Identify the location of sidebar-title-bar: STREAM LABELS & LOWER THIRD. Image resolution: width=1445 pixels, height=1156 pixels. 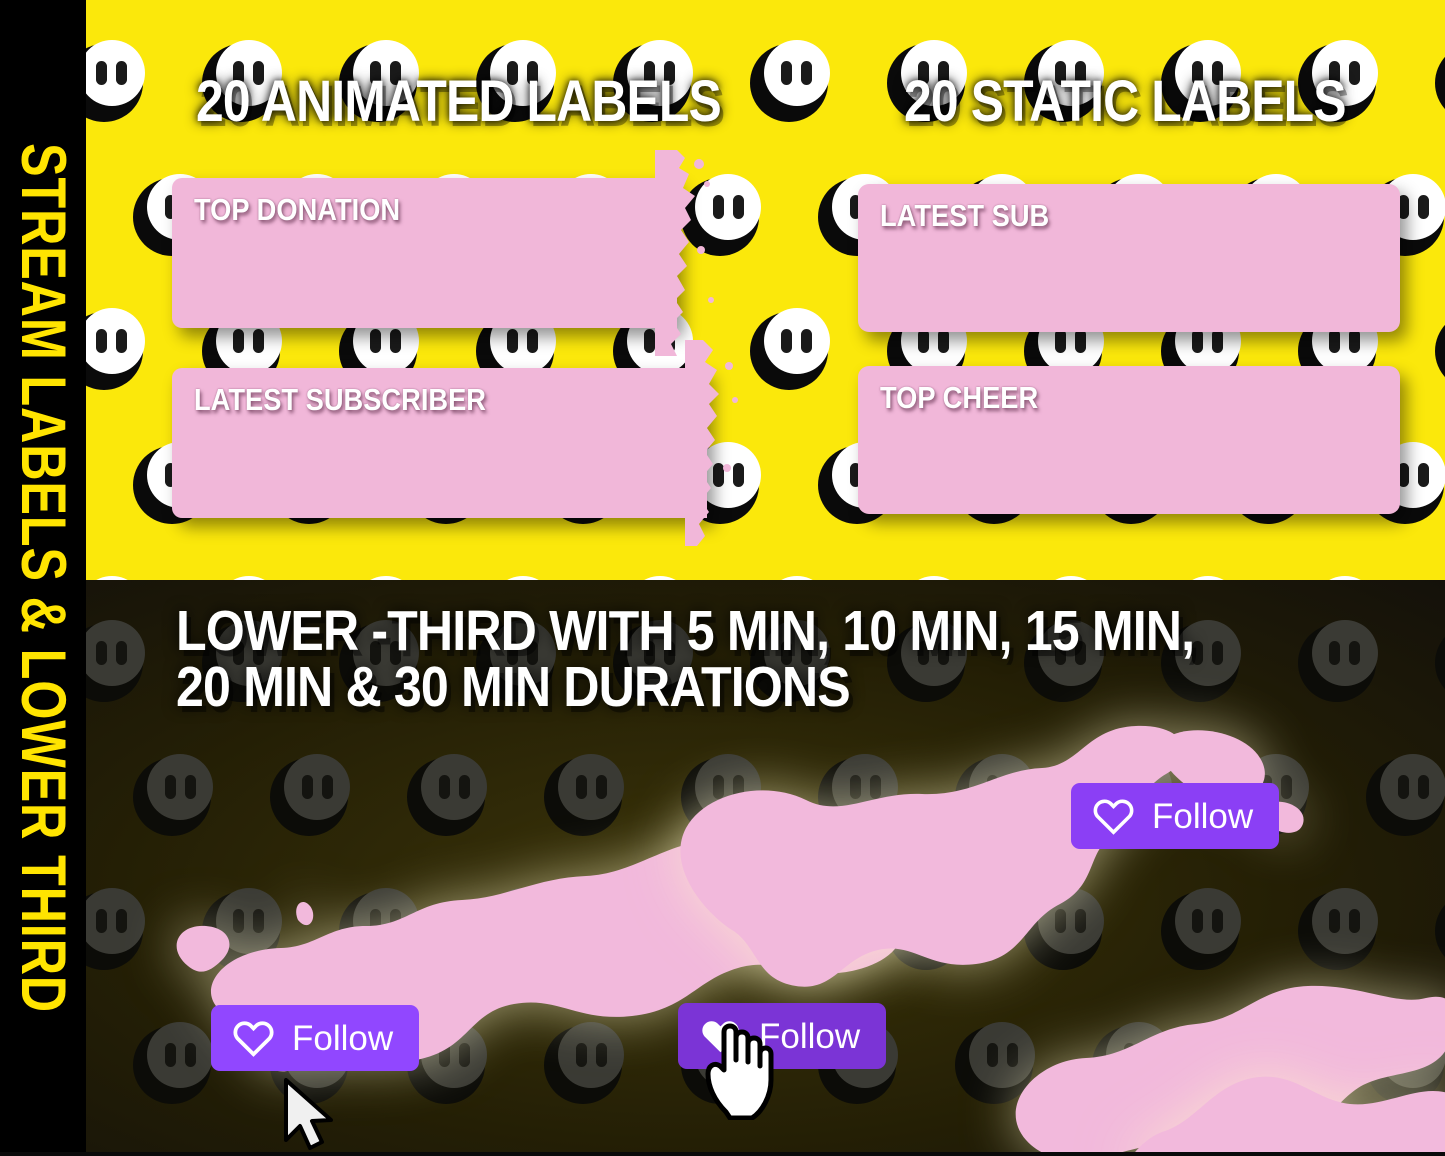
(43, 578).